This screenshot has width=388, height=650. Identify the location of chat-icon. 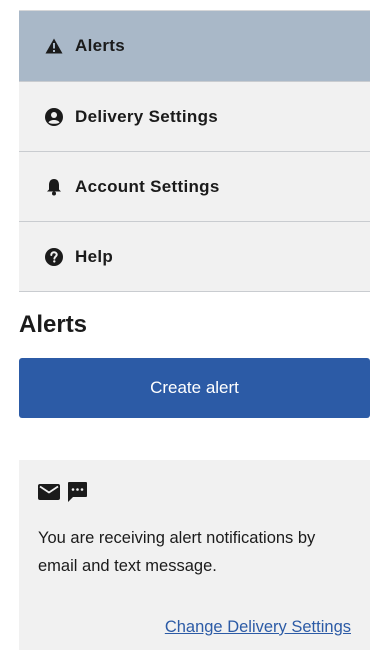
(77, 494).